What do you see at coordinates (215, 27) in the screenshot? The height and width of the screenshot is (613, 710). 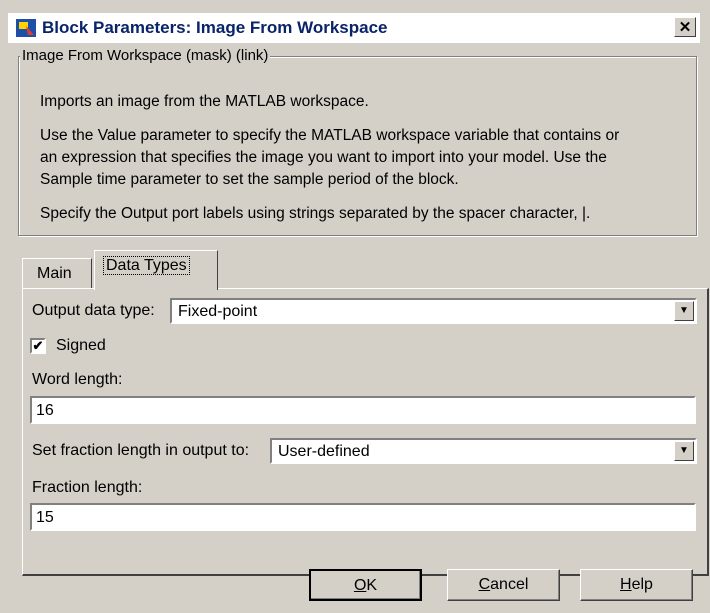 I see `window-title: Block Parameters: Image From Workspace` at bounding box center [215, 27].